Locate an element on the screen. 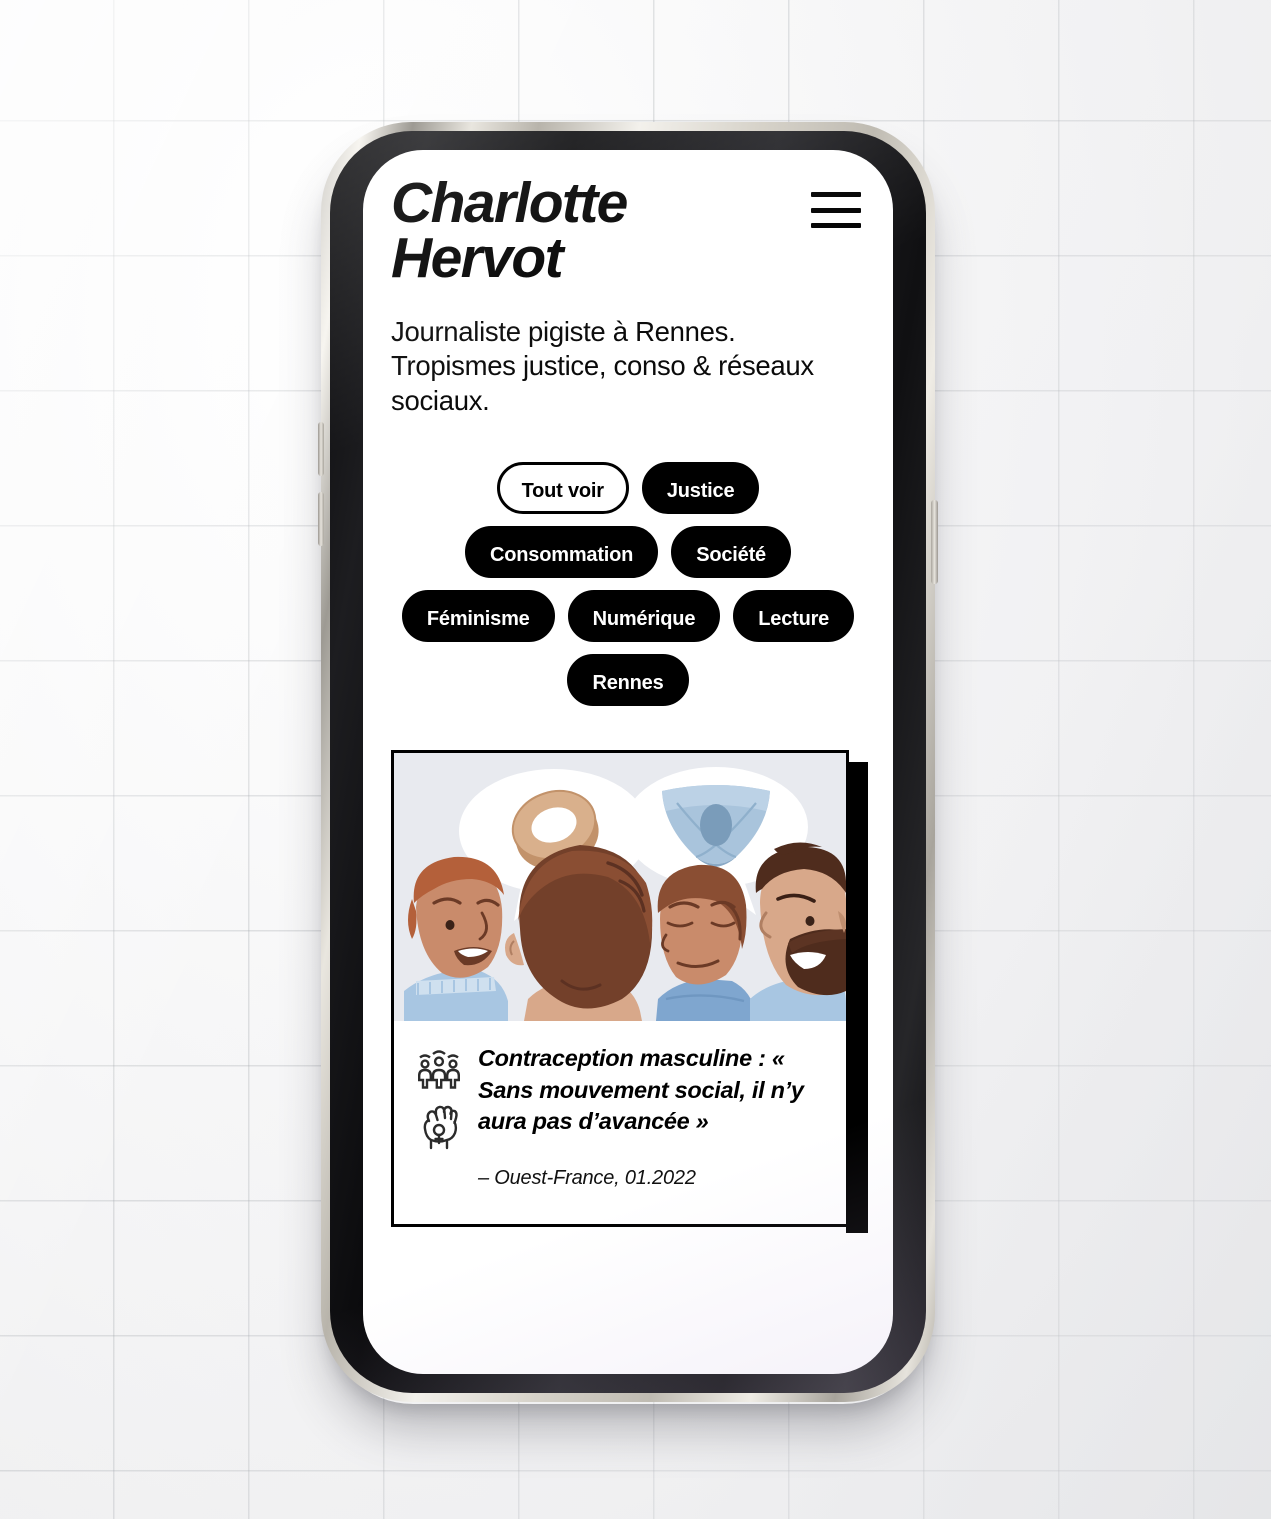 The height and width of the screenshot is (1519, 1271). filter-pill-societe: Société is located at coordinates (731, 552).